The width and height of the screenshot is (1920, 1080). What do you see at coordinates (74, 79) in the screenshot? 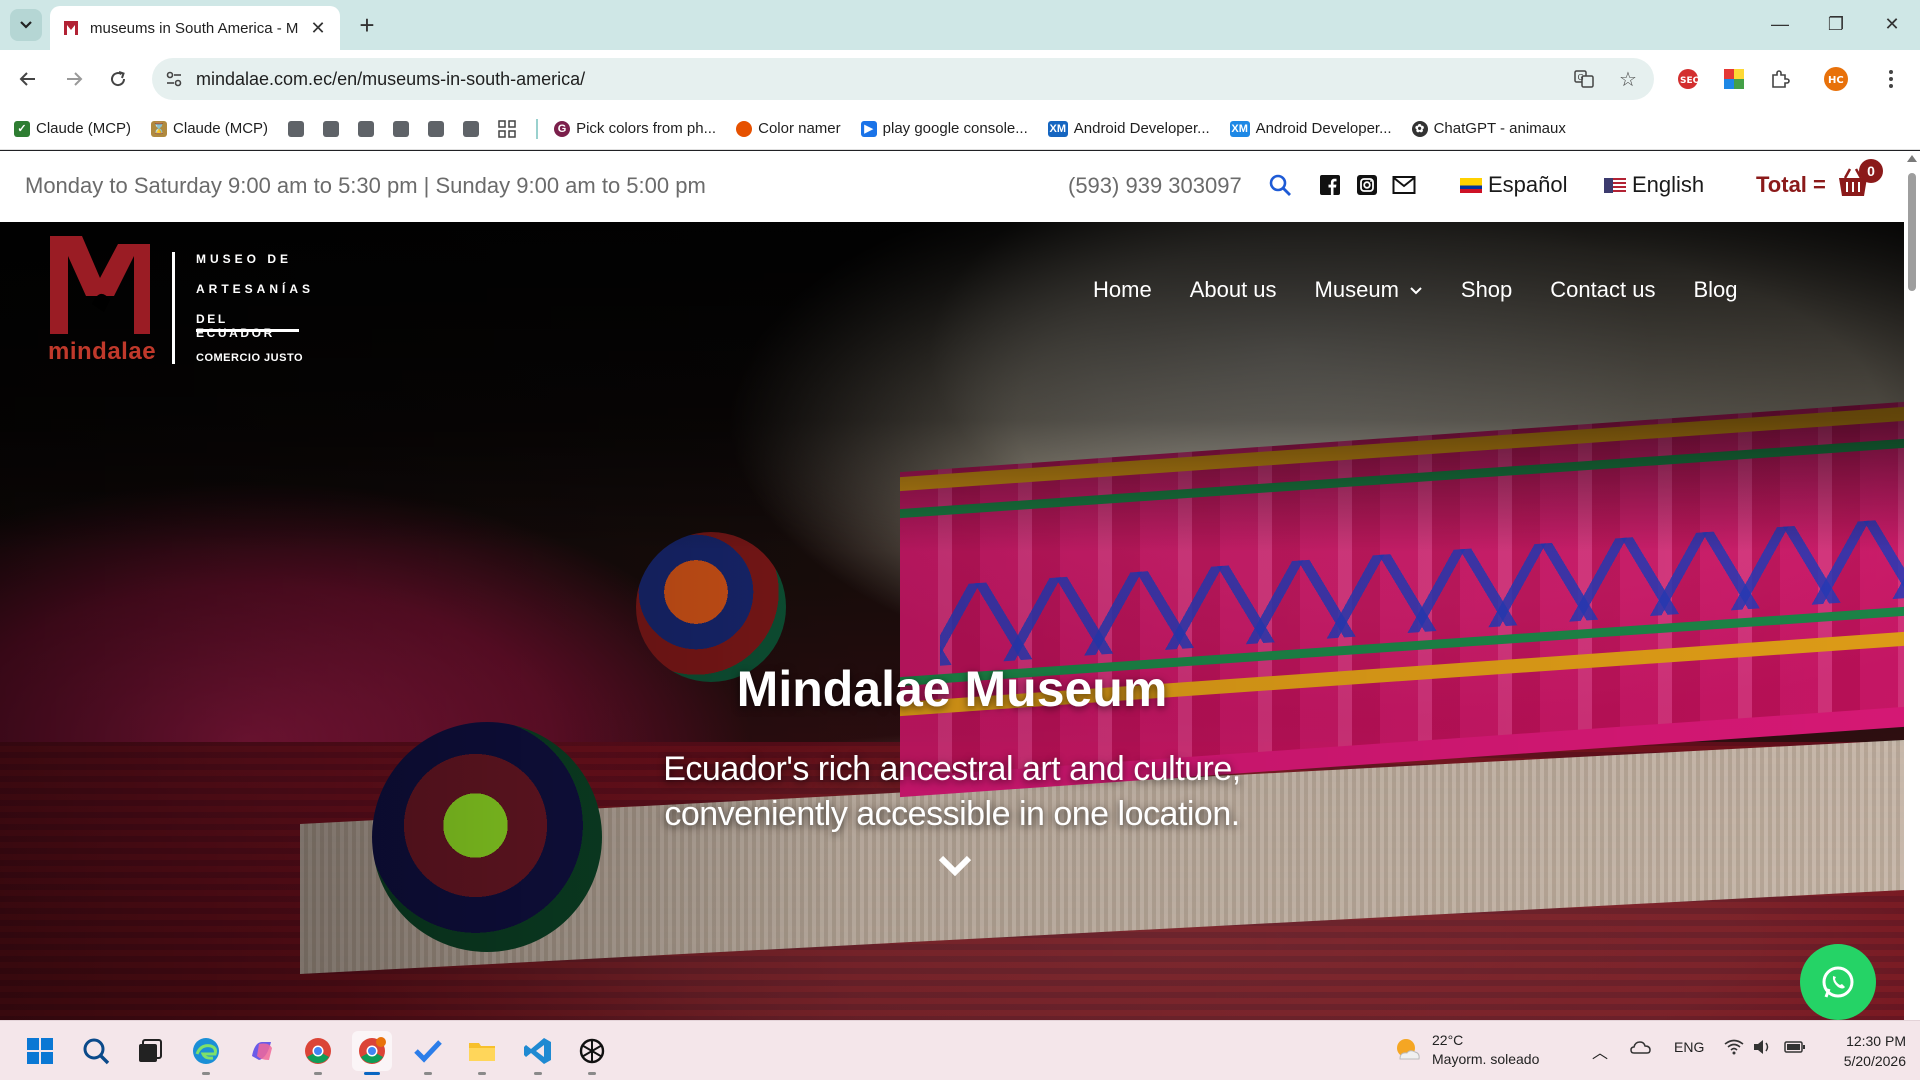
I see `forward-button` at bounding box center [74, 79].